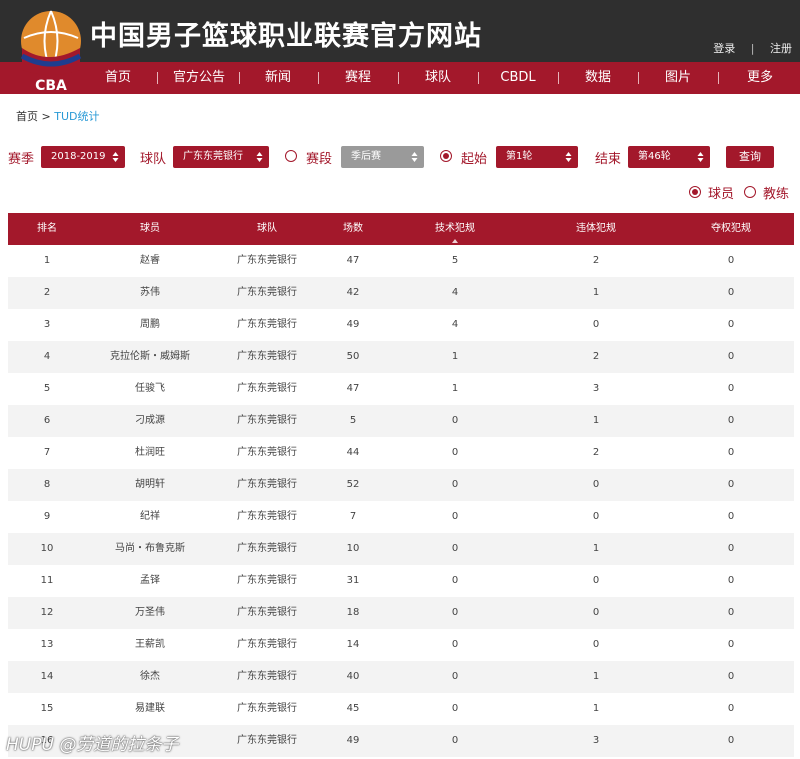  I want to click on games-cell: 44, so click(353, 452).